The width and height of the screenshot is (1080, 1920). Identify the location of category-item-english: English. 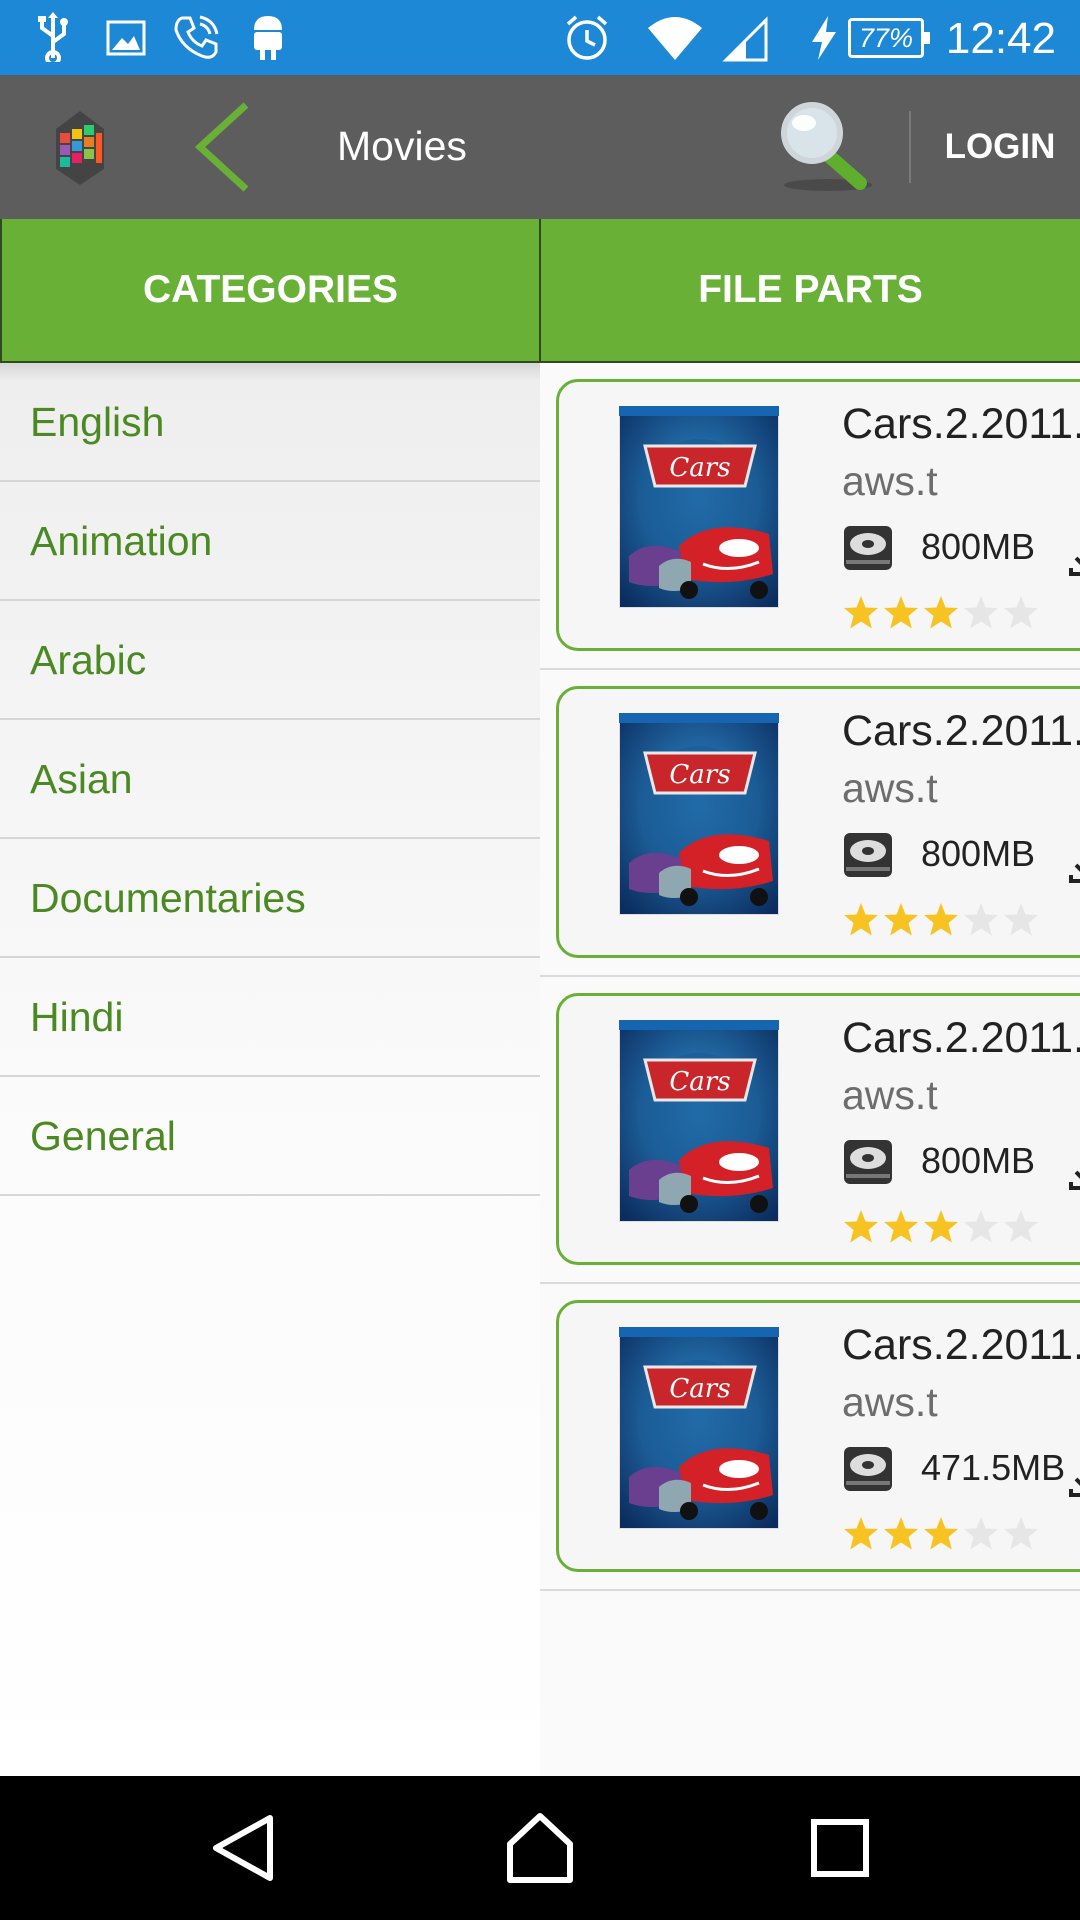
(270, 422).